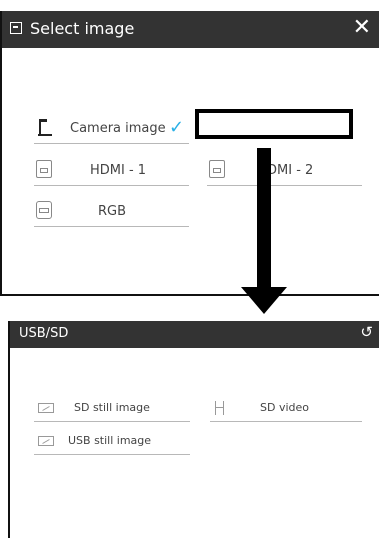  Describe the element at coordinates (82, 28) in the screenshot. I see `dialog-title: Select image` at that location.